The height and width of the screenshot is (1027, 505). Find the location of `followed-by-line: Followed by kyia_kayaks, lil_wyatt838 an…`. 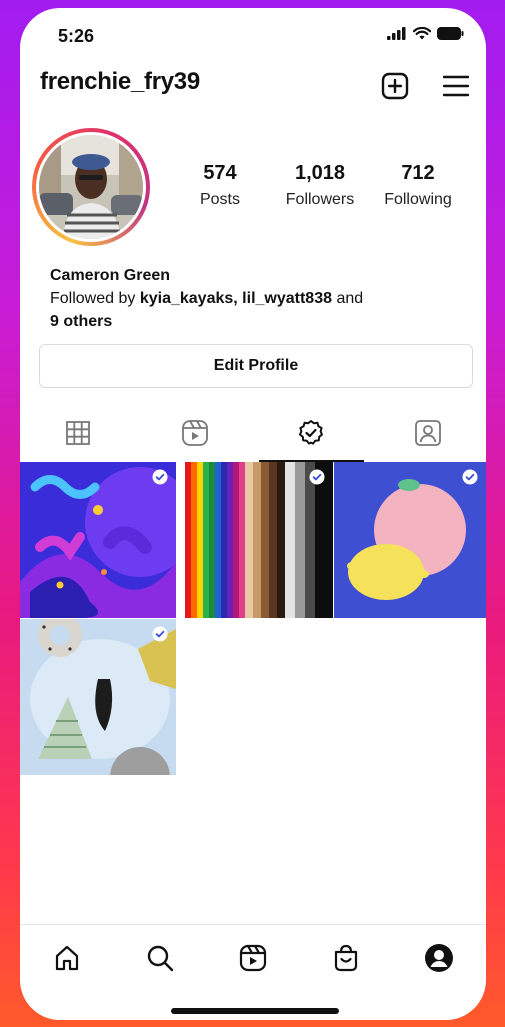

followed-by-line: Followed by kyia_kayaks, lil_wyatt838 an… is located at coordinates (206, 298).